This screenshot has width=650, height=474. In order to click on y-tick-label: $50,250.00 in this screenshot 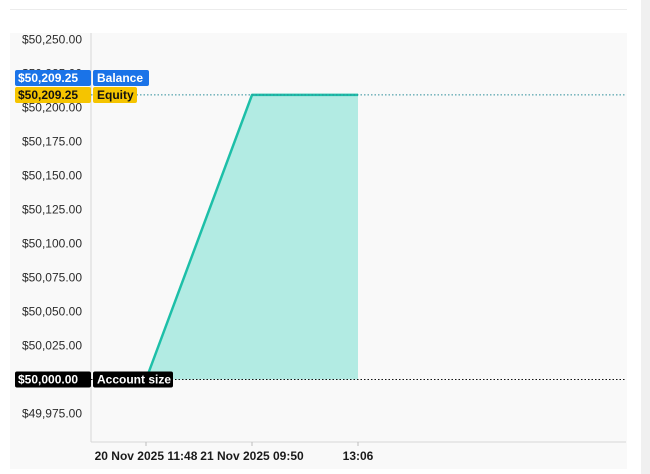, I will do `click(52, 40)`.